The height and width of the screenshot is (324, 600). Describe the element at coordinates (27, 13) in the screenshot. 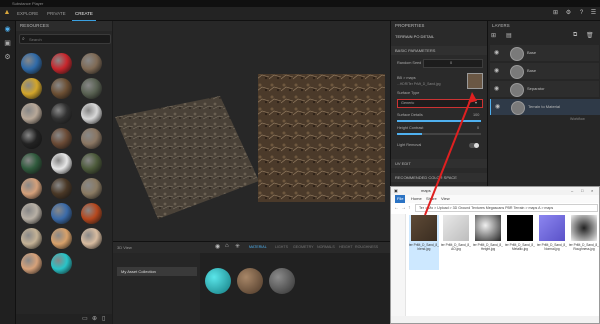

I see `tab-explore: EXPLORE` at that location.